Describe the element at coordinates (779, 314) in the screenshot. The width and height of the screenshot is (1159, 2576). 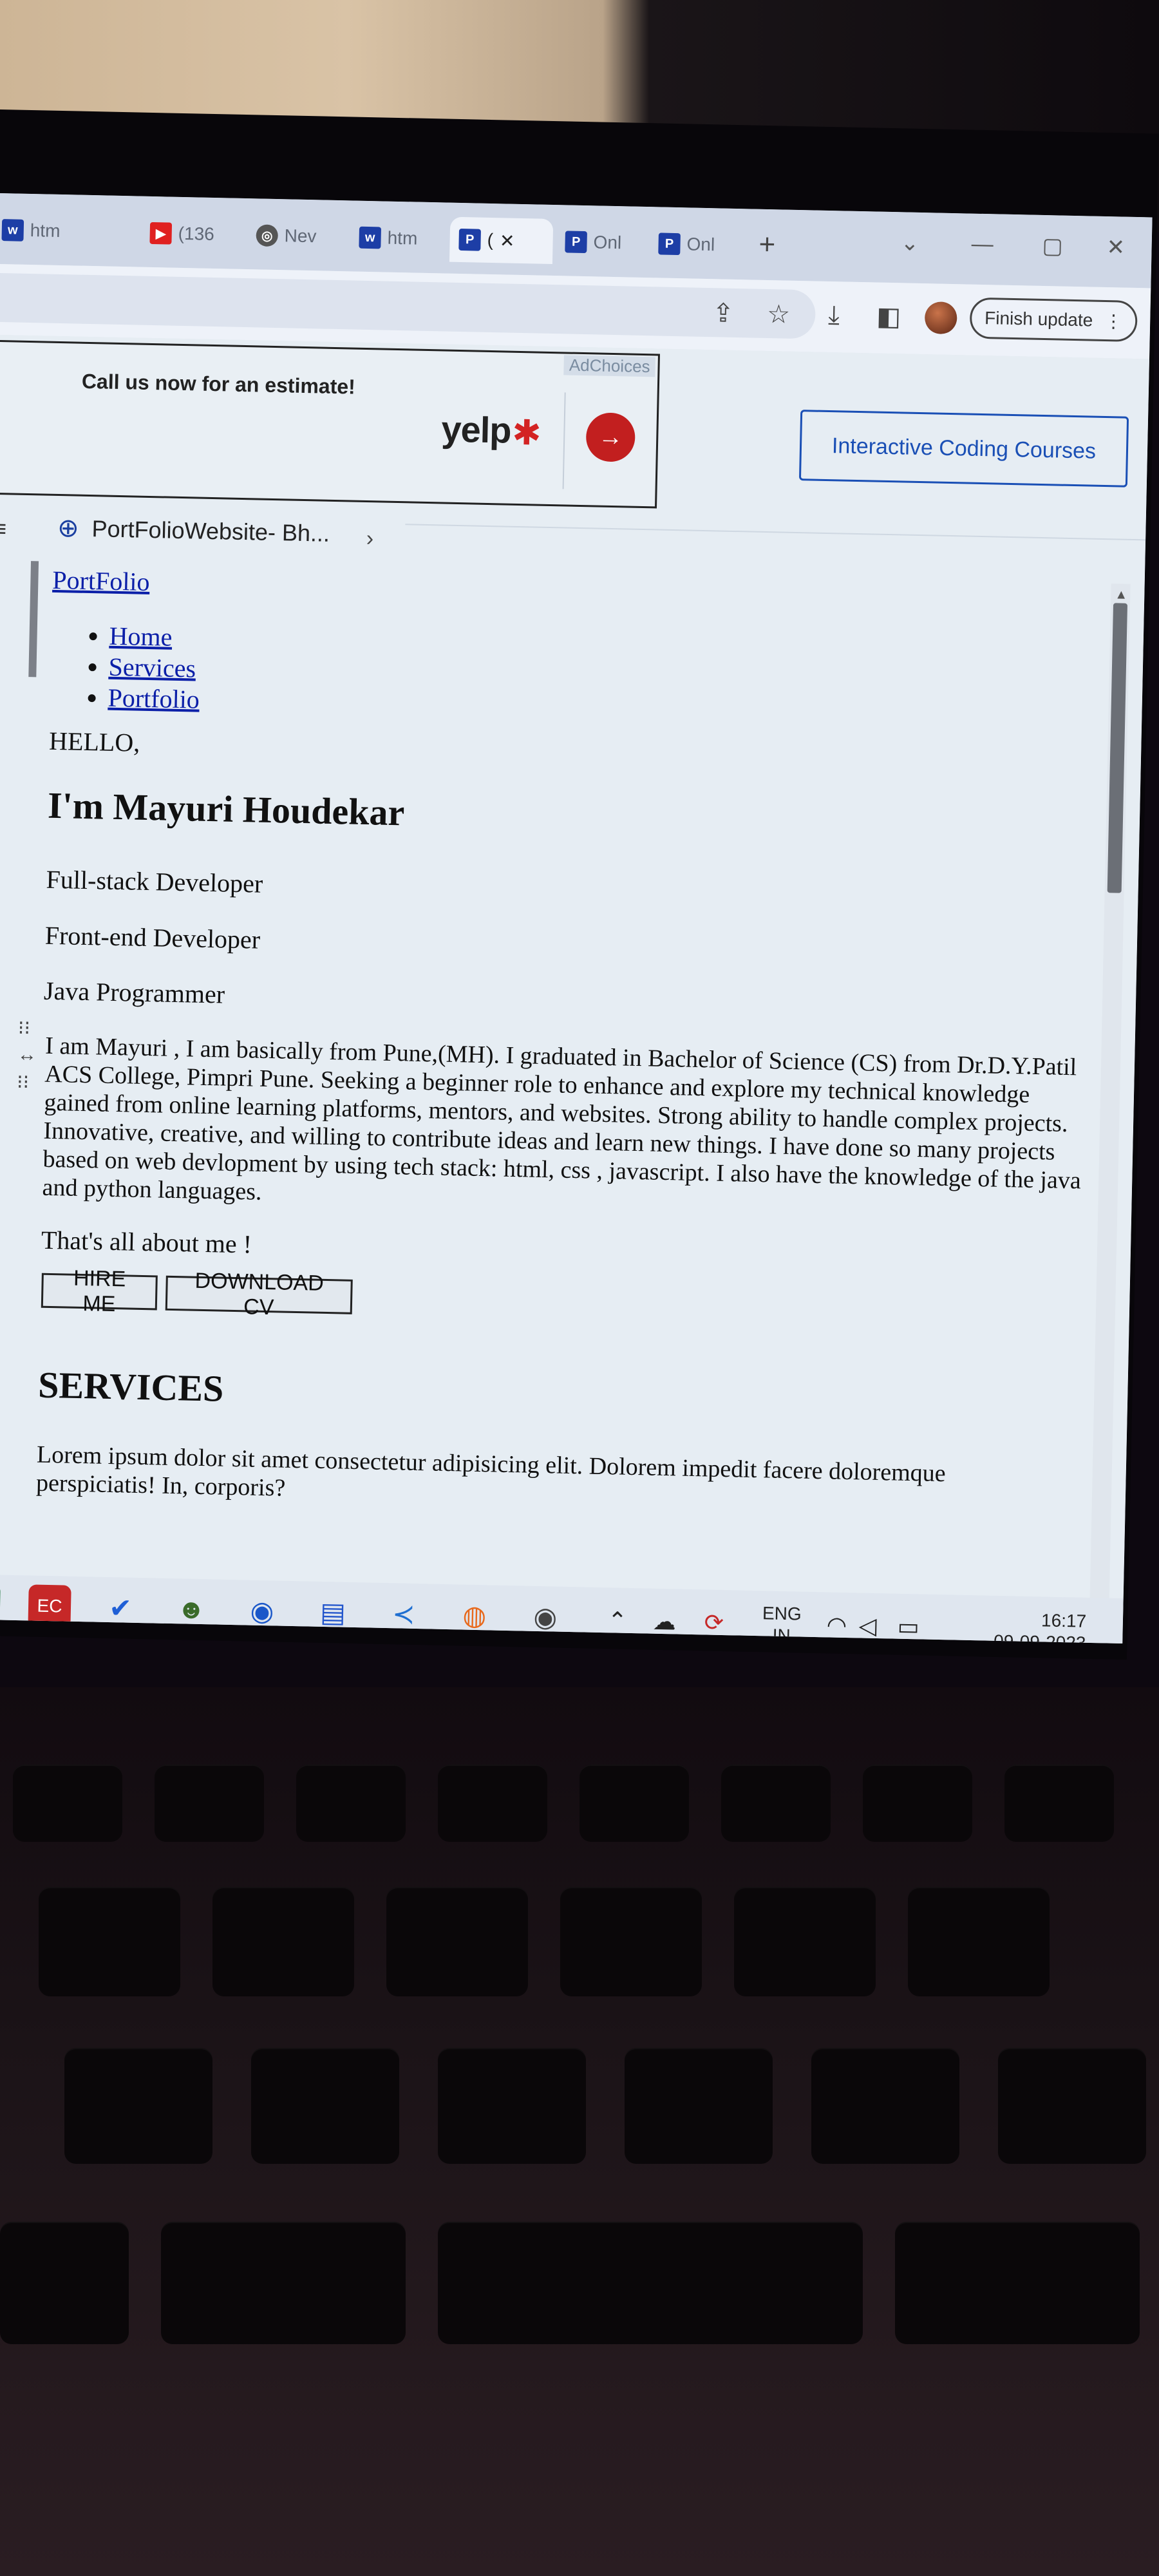
I see `star-icon: ☆` at that location.